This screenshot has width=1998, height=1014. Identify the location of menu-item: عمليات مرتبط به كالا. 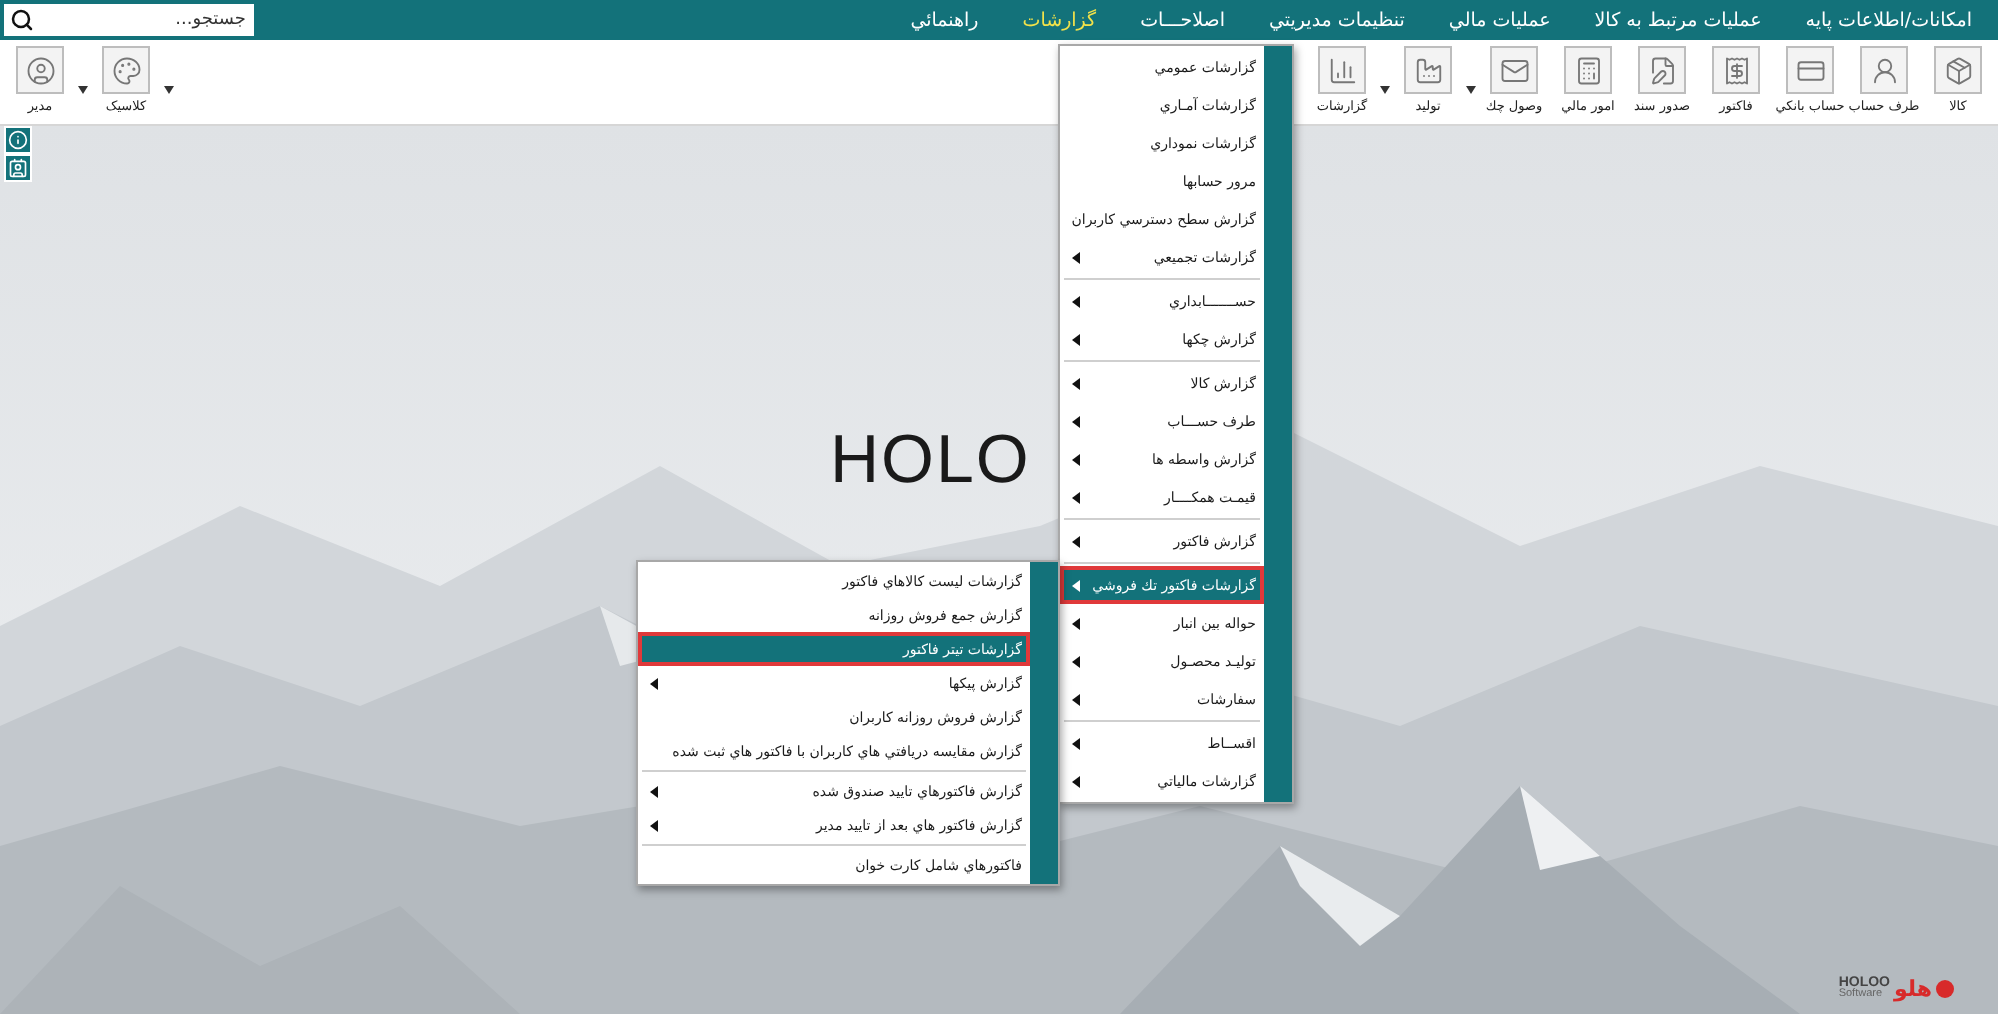
(1678, 20).